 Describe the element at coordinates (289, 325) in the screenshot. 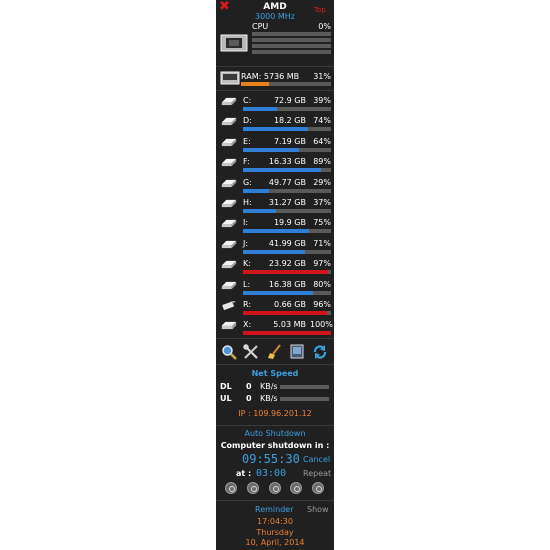

I see `drive-size: 5.03 MB` at that location.